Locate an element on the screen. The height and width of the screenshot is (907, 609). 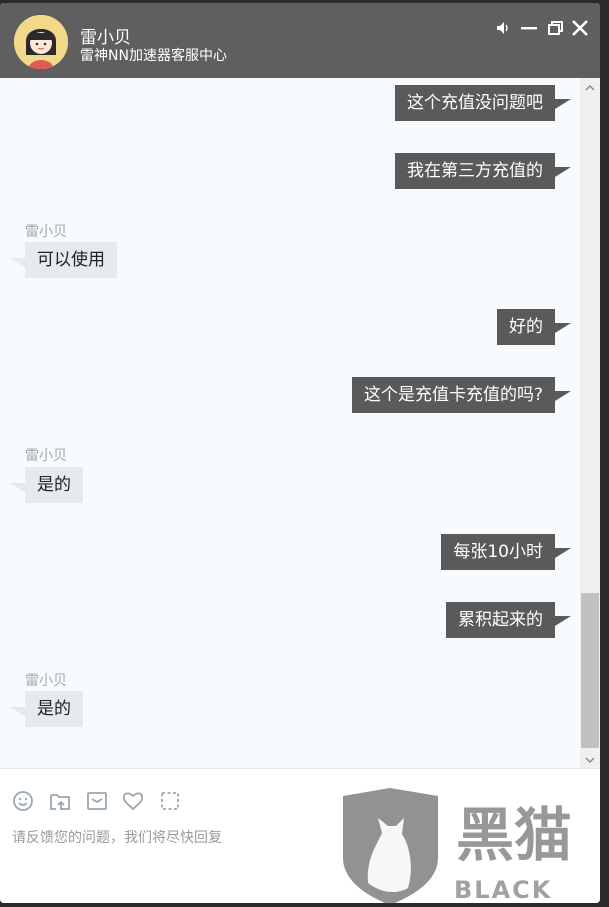
watermark-text-cn: 黑猫 is located at coordinates (514, 835).